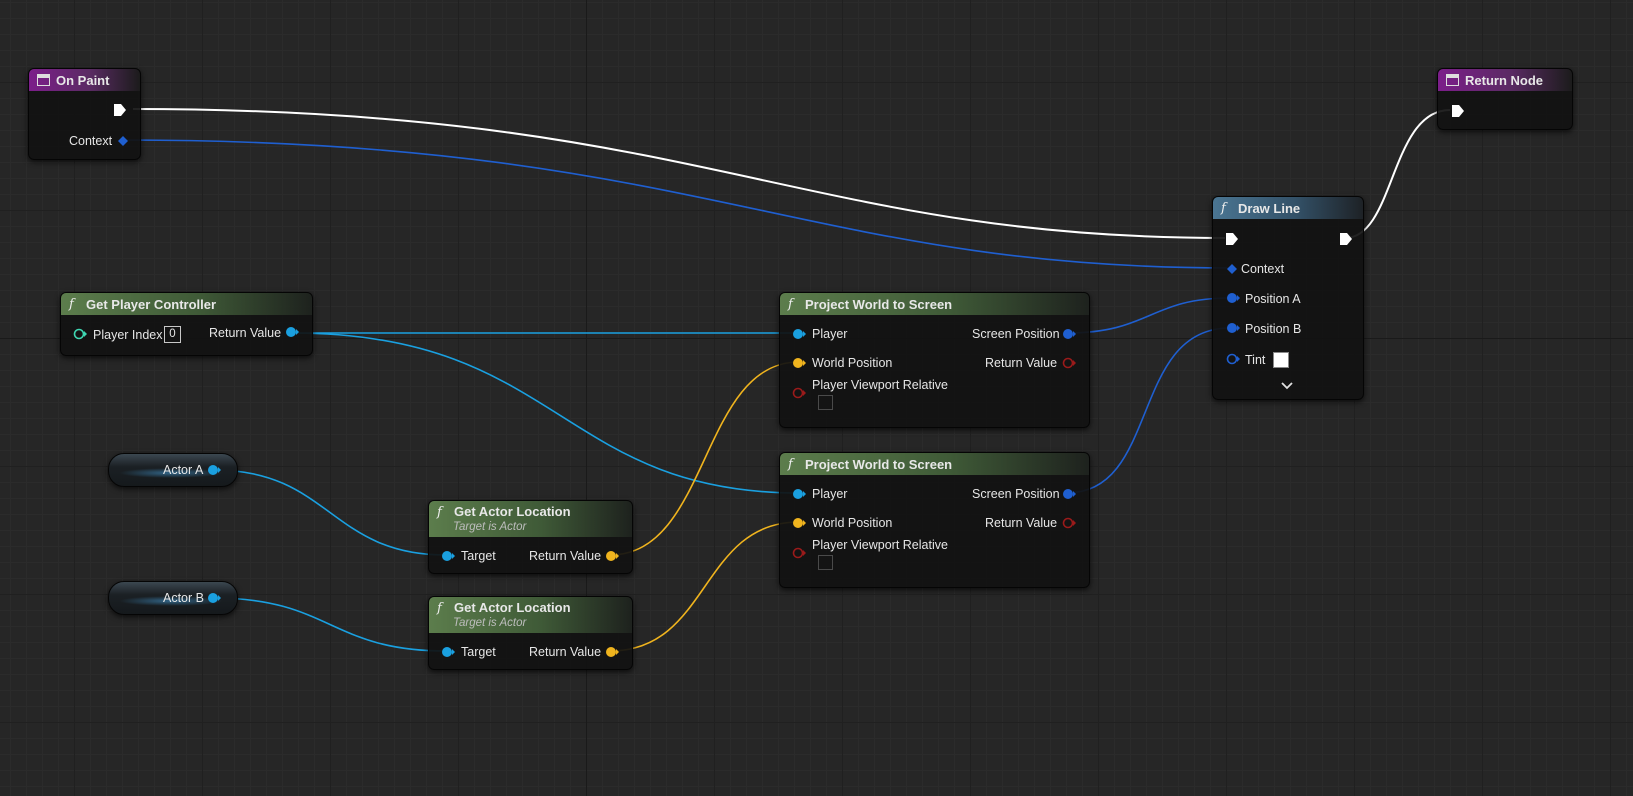  I want to click on actor-b-variable-node: Actor B, so click(173, 598).